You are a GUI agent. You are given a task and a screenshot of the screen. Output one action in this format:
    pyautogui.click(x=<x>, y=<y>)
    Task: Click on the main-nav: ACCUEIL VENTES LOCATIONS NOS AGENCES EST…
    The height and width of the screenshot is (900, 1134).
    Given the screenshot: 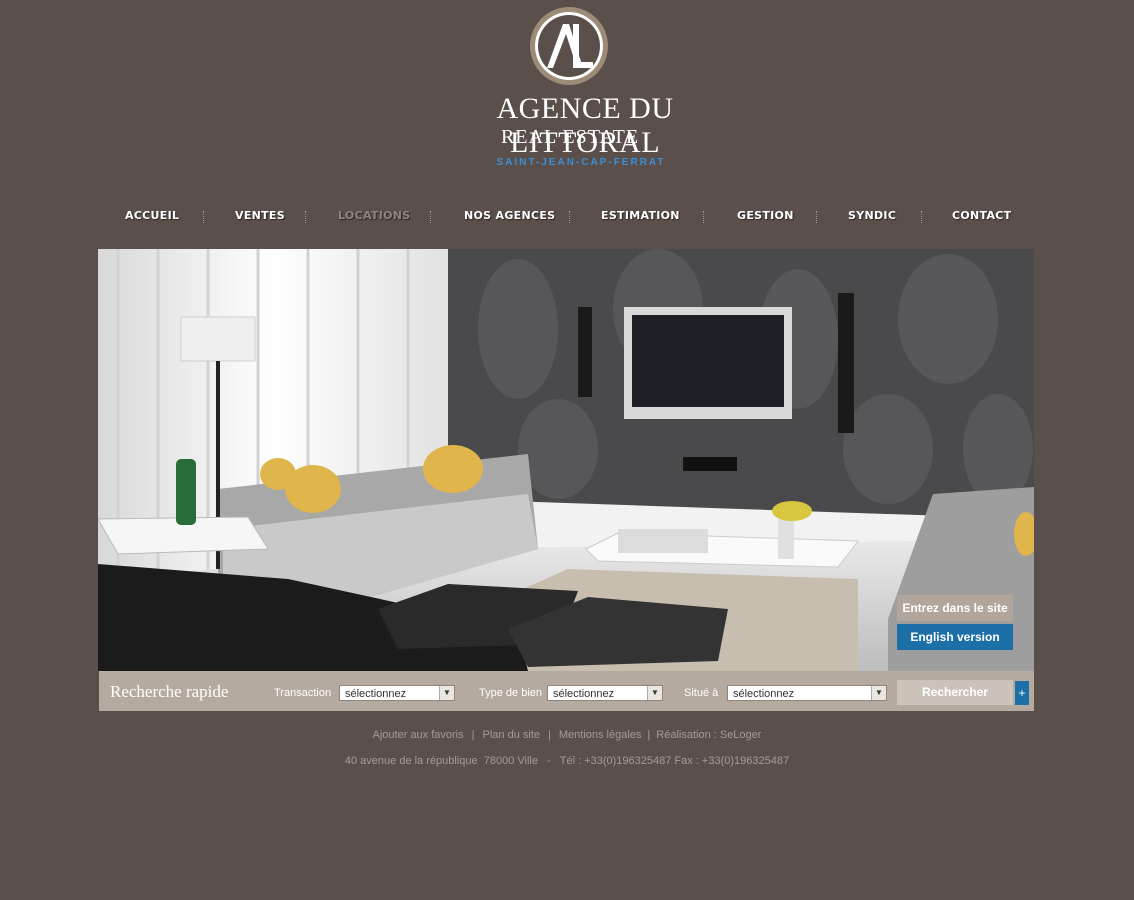 What is the action you would take?
    pyautogui.click(x=567, y=219)
    